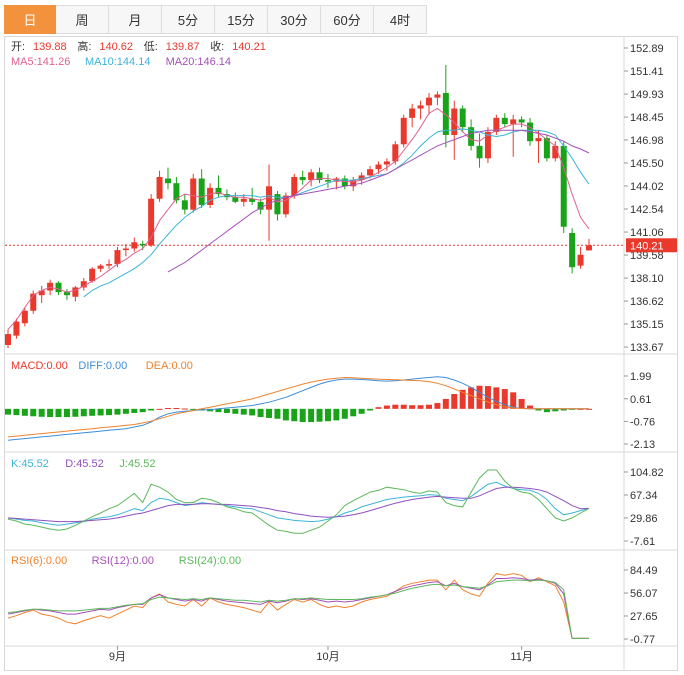 The image size is (684, 675). What do you see at coordinates (123, 561) in the screenshot?
I see `rsi-legend-1: RSI(12):0.00` at bounding box center [123, 561].